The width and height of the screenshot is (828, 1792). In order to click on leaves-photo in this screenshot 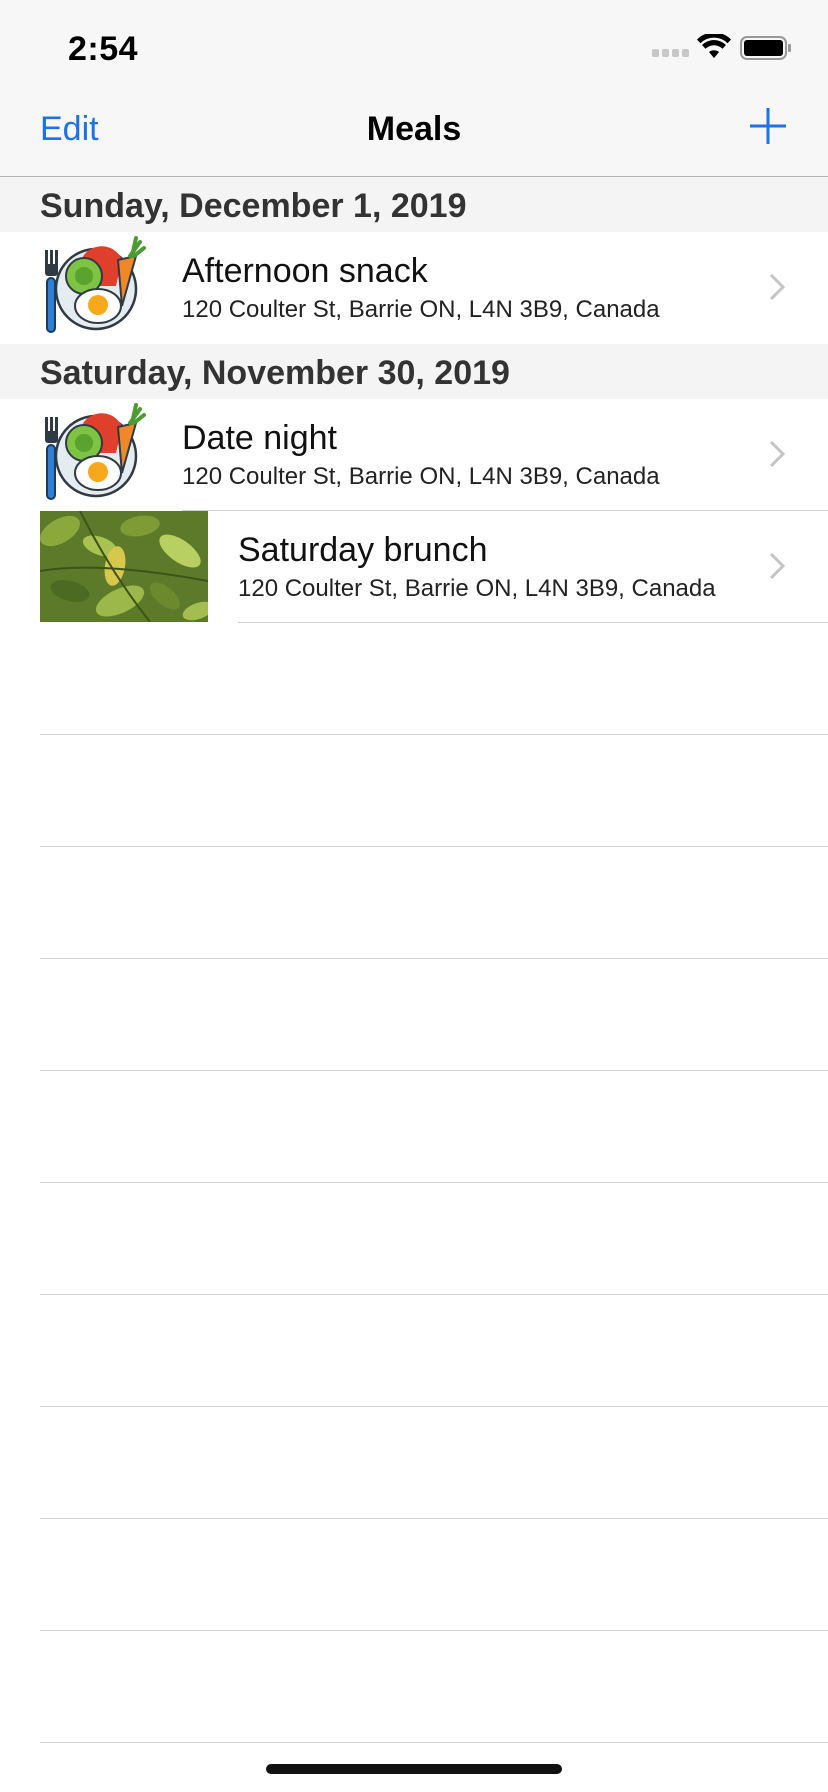, I will do `click(124, 566)`.